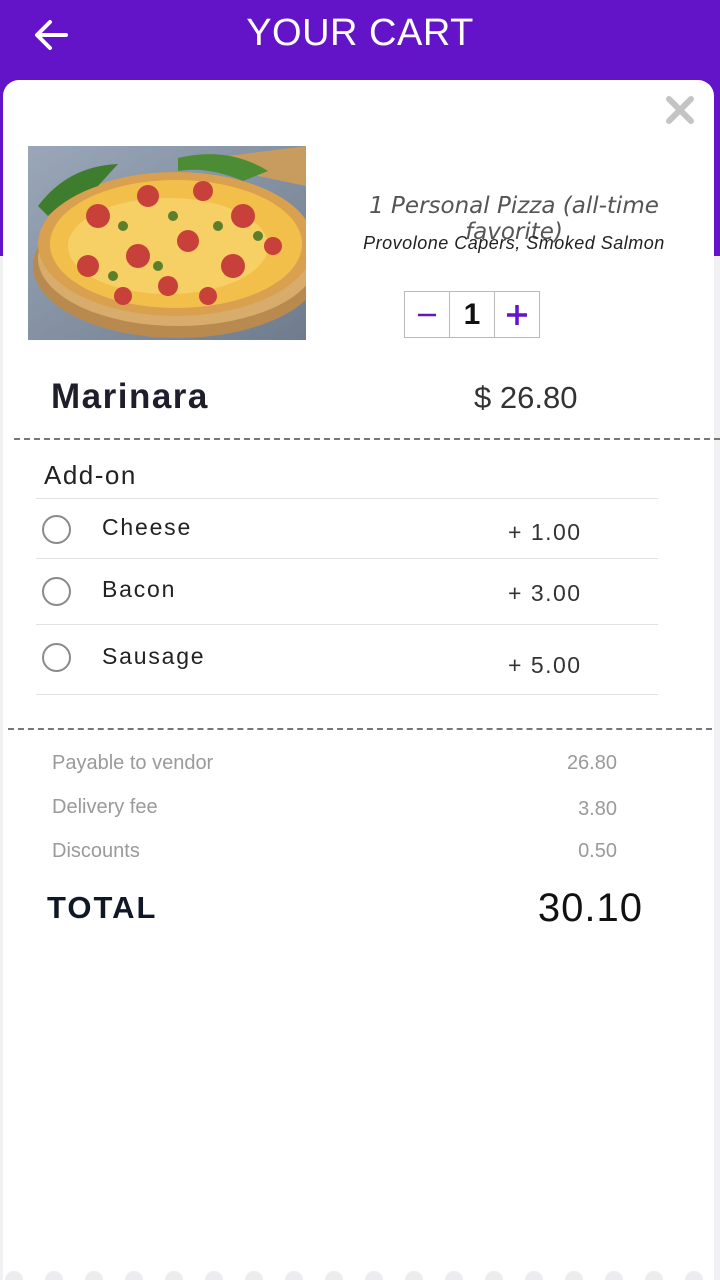 This screenshot has width=720, height=1280. I want to click on addon-price: + 5.00, so click(545, 665).